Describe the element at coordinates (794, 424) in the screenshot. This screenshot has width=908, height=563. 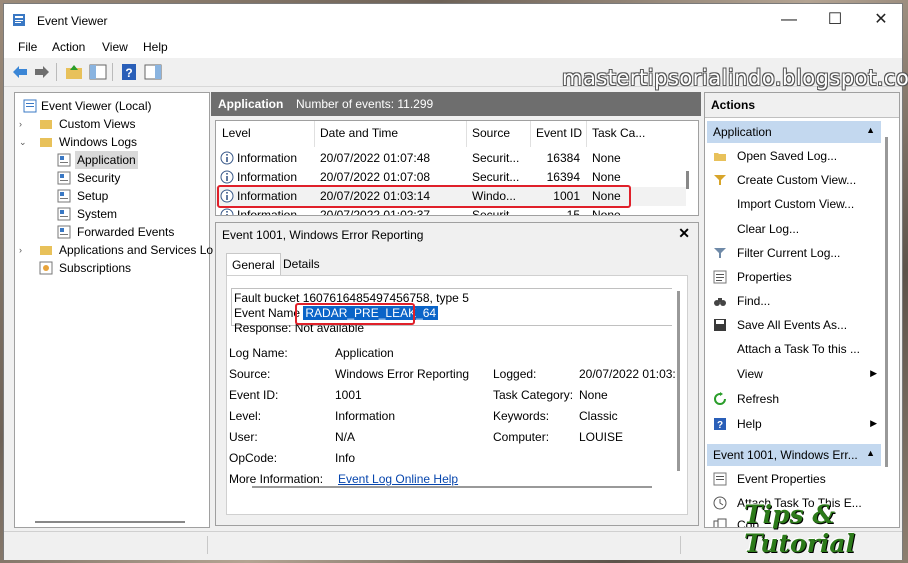
I see `action-help: ? Help ▶` at that location.